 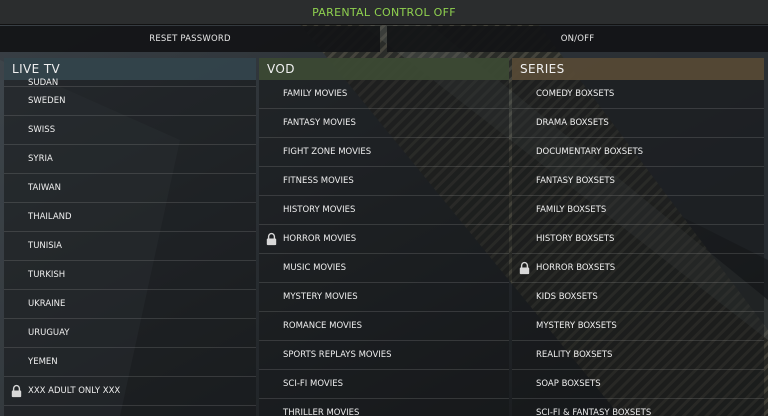 I want to click on category-label: SCI-FI MOVIES, so click(x=313, y=384).